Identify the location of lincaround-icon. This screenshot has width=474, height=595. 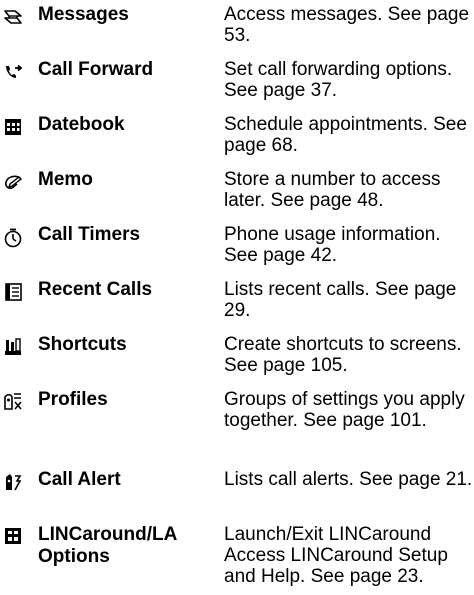
(13, 536).